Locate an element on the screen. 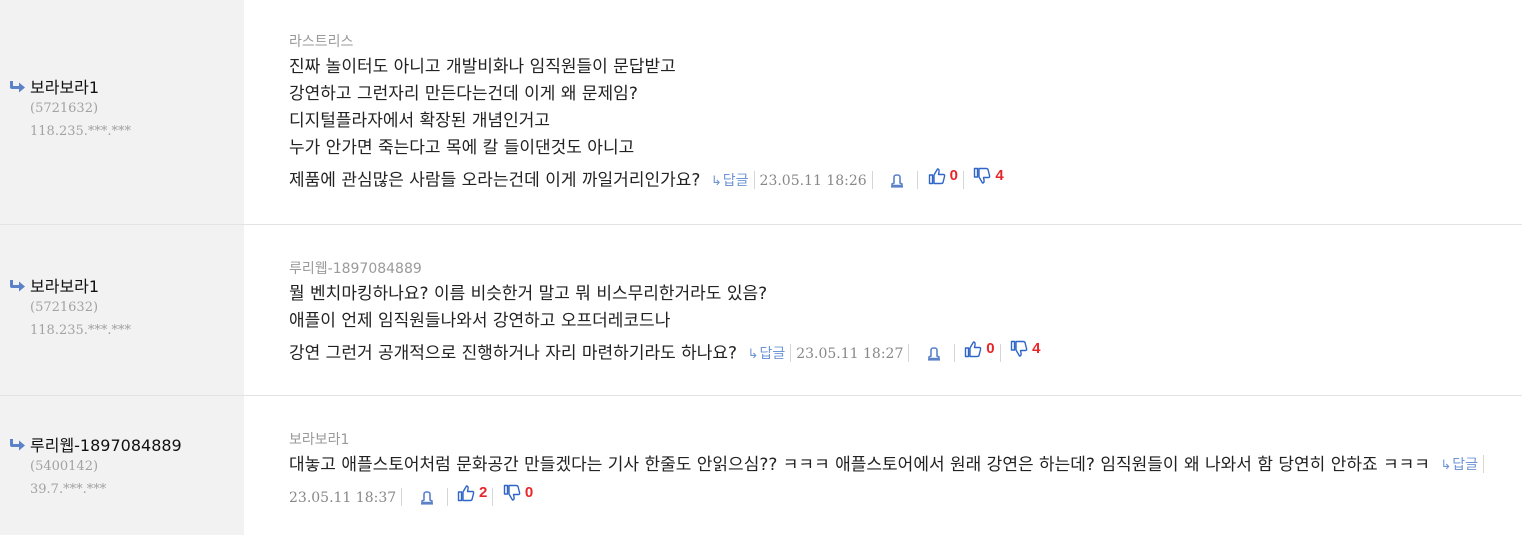 The height and width of the screenshot is (535, 1522). author-name: 루리웹-1897084889 is located at coordinates (106, 444).